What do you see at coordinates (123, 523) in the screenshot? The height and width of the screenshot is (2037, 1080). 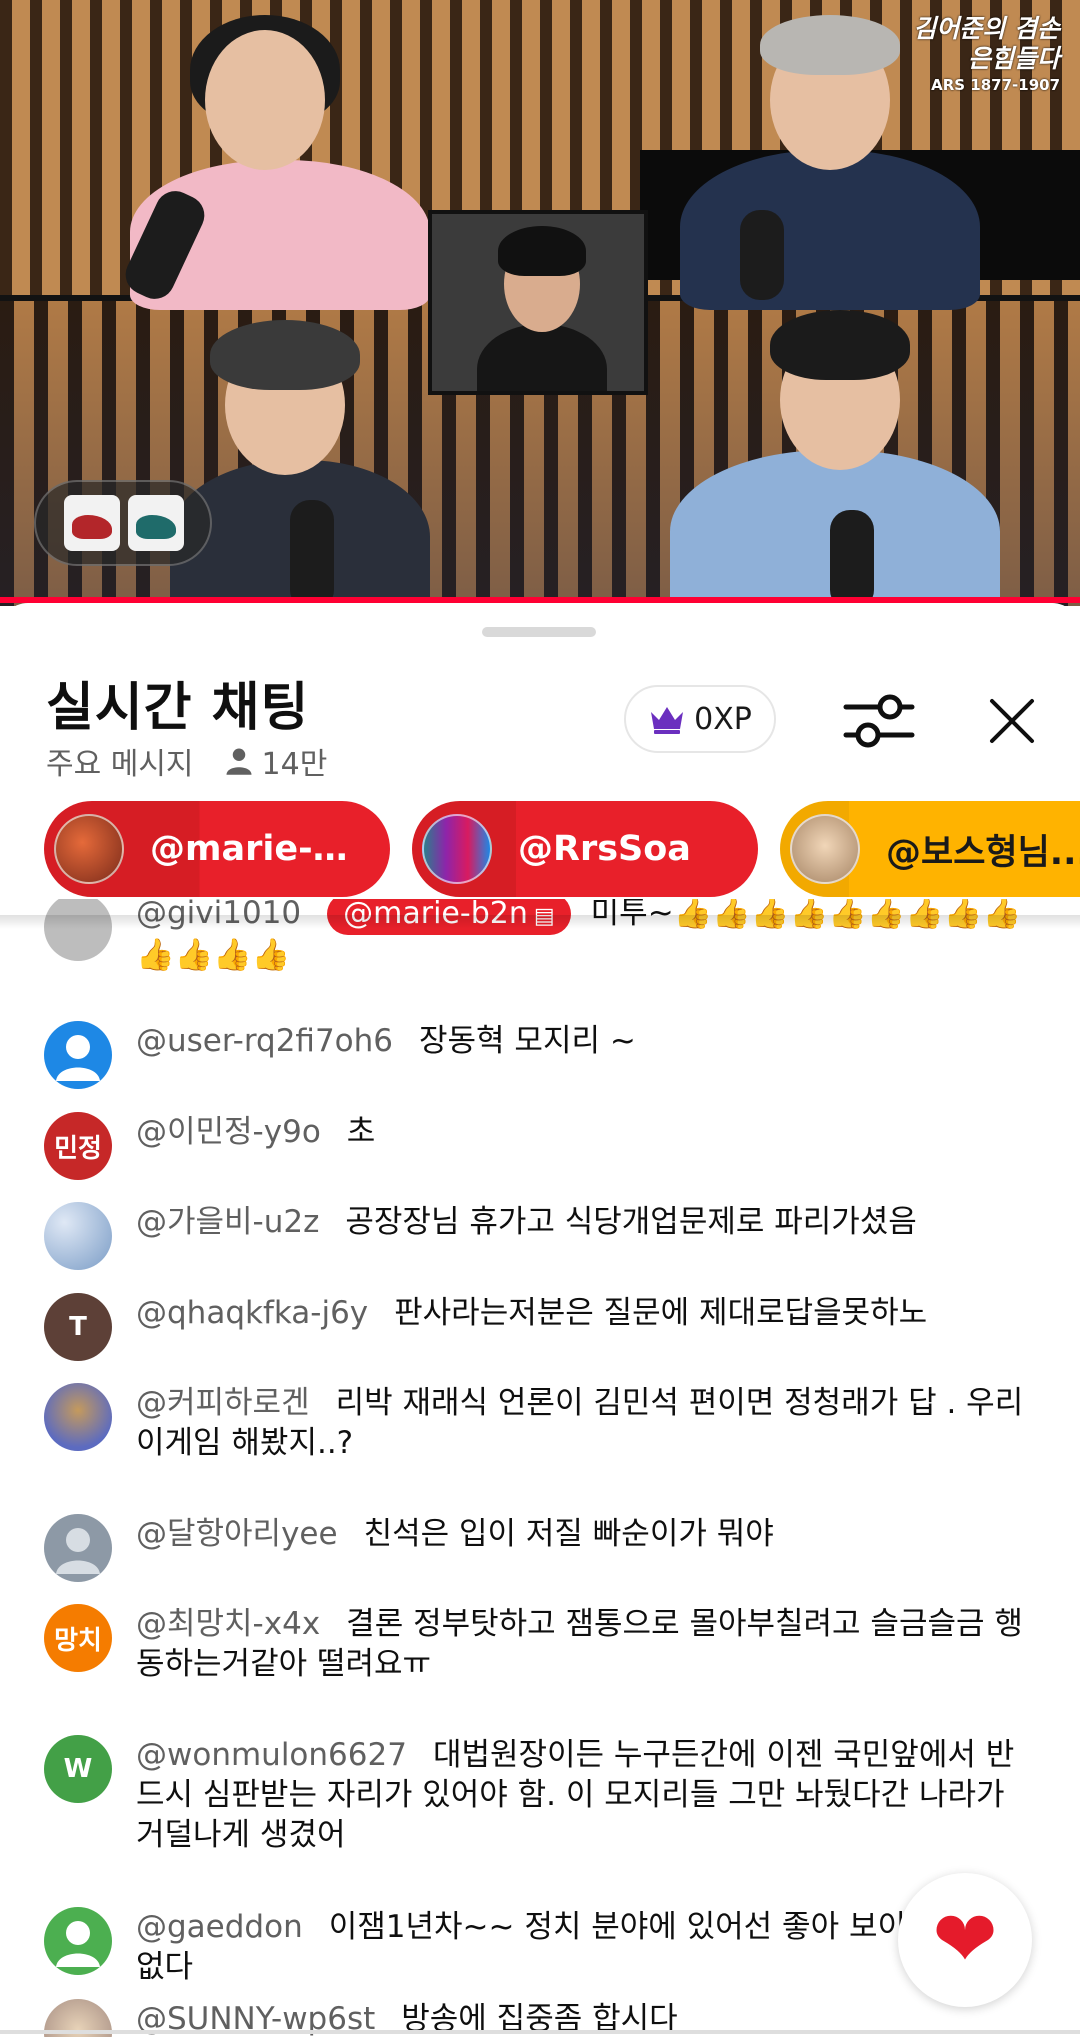 I see `shopping-products-button` at bounding box center [123, 523].